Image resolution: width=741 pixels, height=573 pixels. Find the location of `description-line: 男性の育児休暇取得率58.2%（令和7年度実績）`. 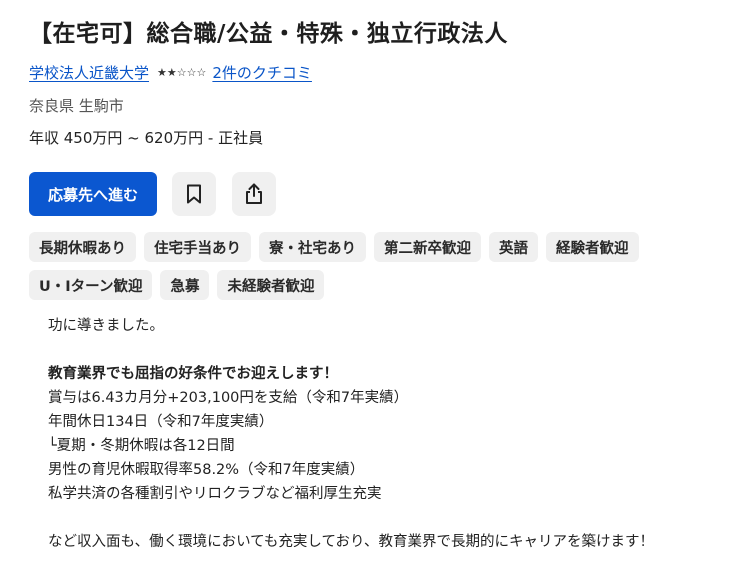

description-line: 男性の育児休暇取得率58.2%（令和7年度実績） is located at coordinates (206, 470).